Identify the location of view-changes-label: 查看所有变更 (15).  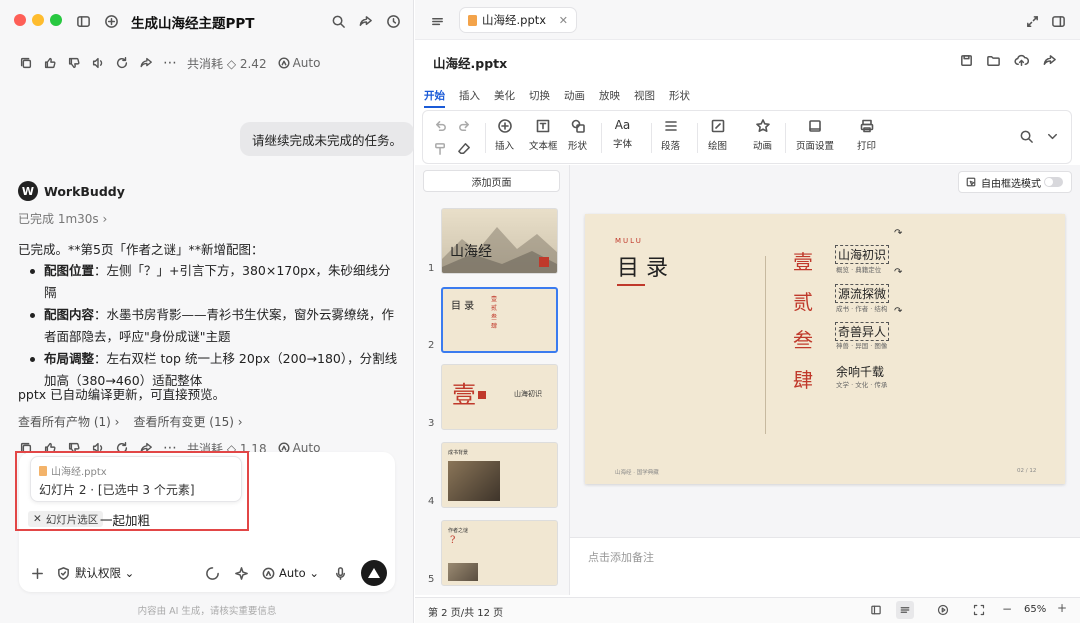
(183, 422).